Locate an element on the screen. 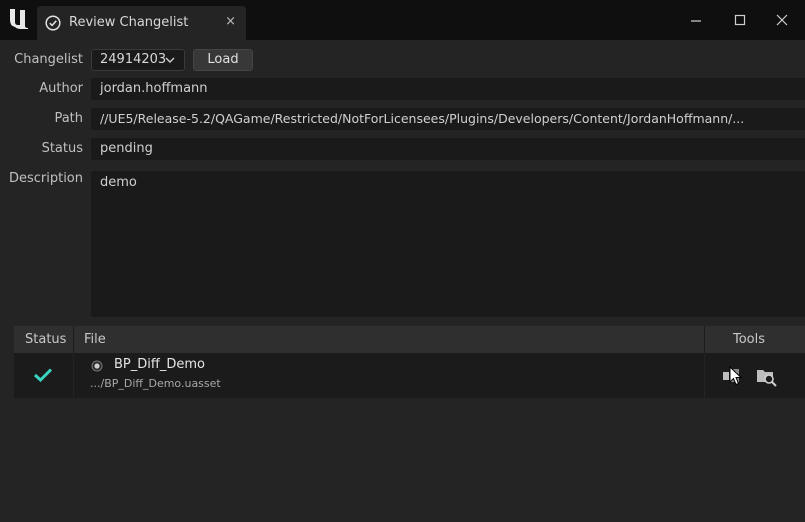 The height and width of the screenshot is (522, 805). description-label: Description is located at coordinates (45, 178).